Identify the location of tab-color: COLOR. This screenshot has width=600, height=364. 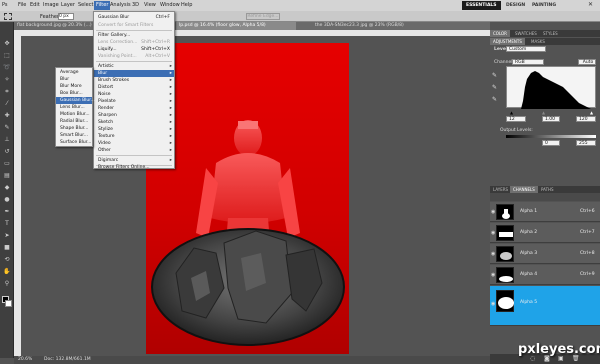
(500, 33).